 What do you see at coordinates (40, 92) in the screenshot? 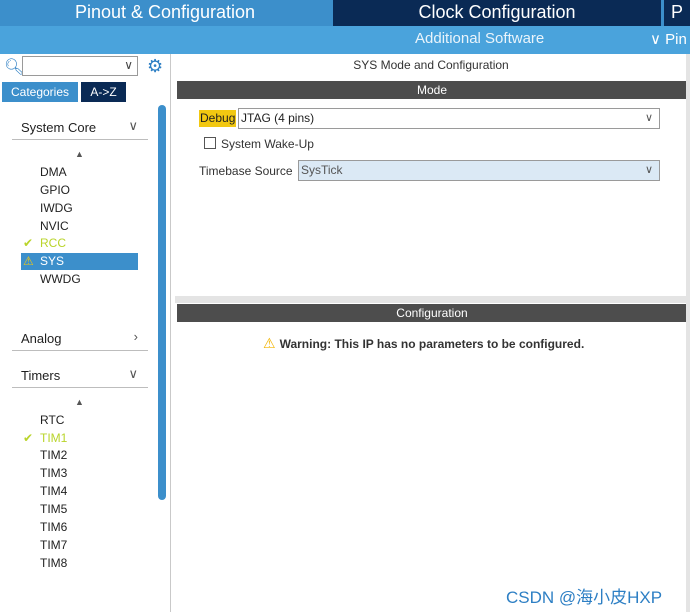
I see `categories-view-button: Categories` at bounding box center [40, 92].